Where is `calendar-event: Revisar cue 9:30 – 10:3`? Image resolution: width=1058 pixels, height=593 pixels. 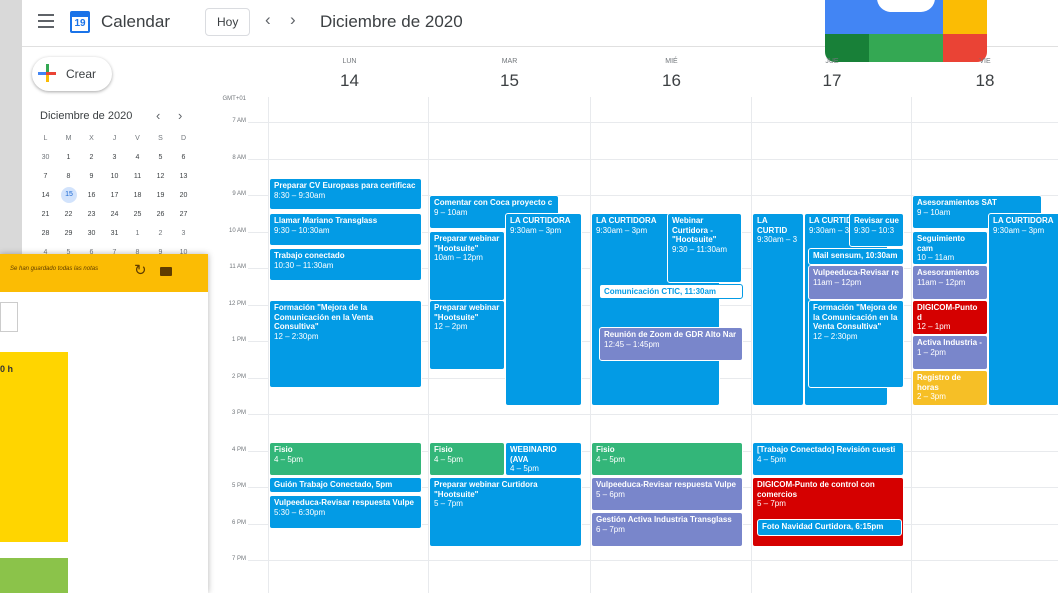
calendar-event: Revisar cue 9:30 – 10:3 is located at coordinates (876, 230).